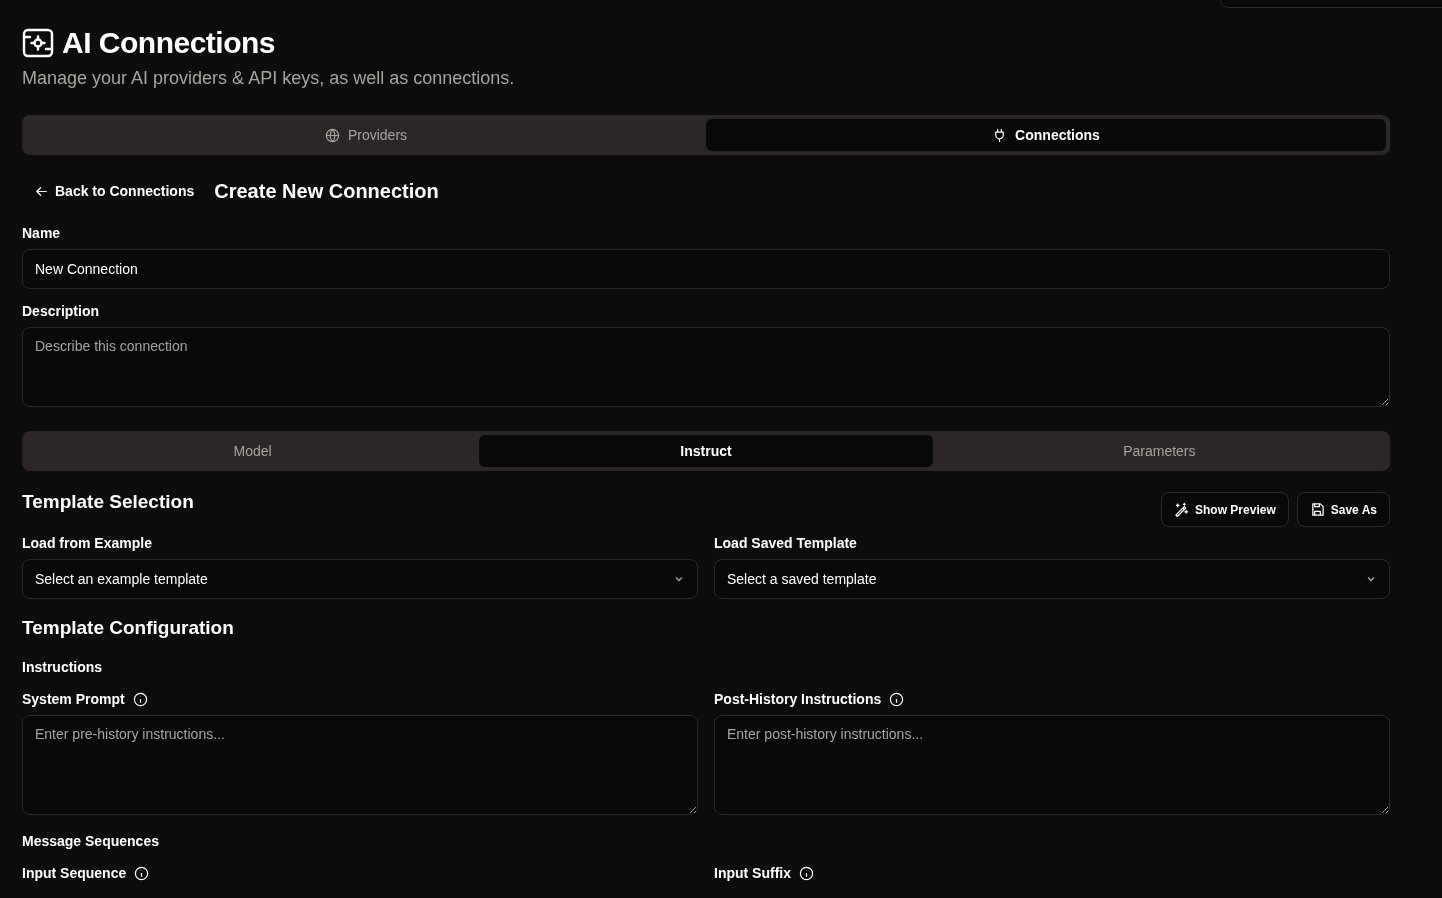 The width and height of the screenshot is (1442, 898). I want to click on tab: Connections, so click(1046, 135).